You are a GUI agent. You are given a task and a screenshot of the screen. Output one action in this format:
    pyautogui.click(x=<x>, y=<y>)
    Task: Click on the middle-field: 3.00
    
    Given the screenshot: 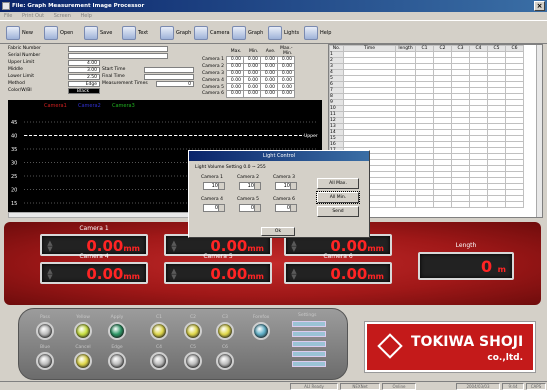 What is the action you would take?
    pyautogui.click(x=84, y=70)
    